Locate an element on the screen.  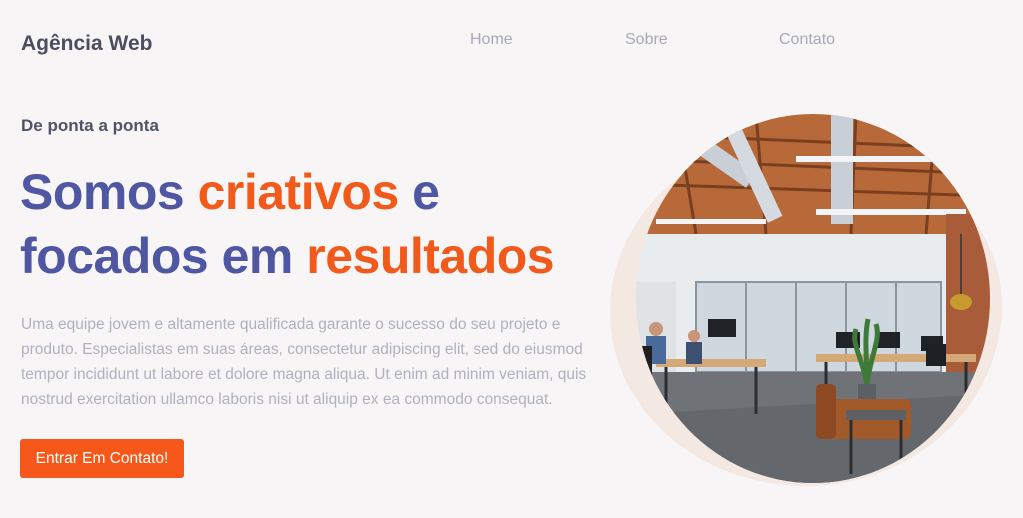
contact-button: Entrar Em Contato! is located at coordinates (102, 458).